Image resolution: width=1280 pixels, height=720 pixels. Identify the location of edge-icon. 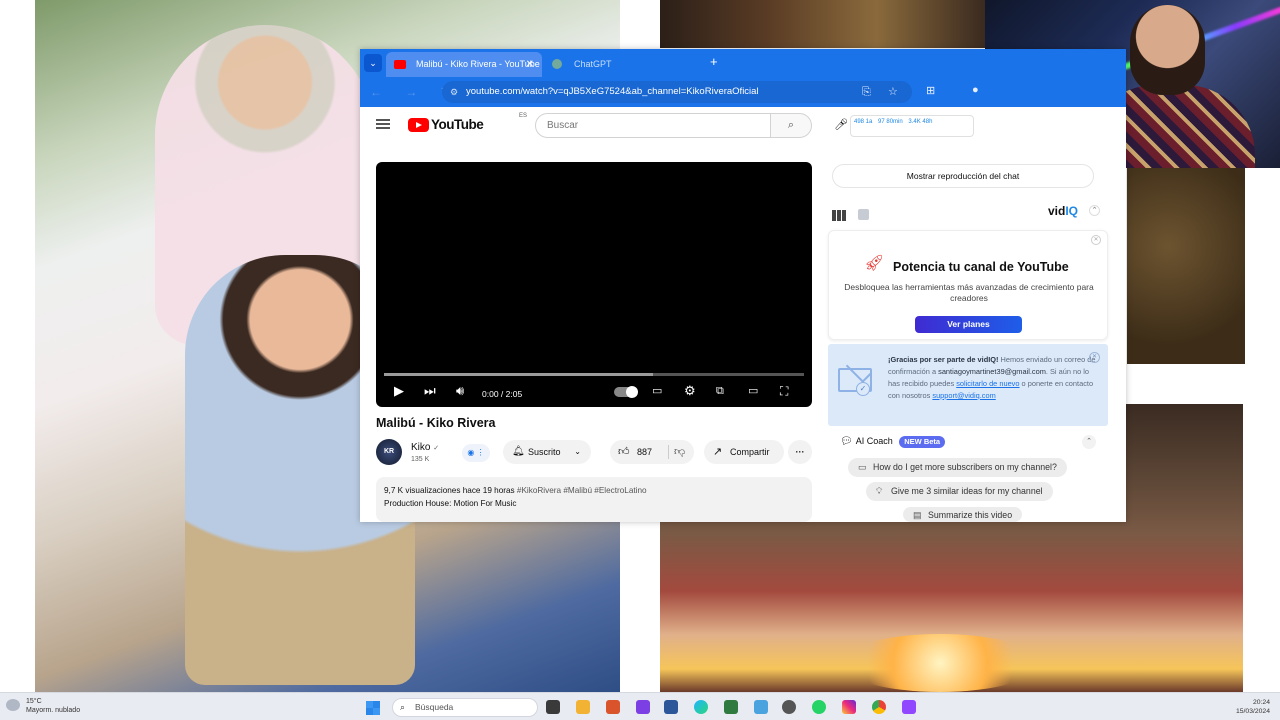
(701, 707).